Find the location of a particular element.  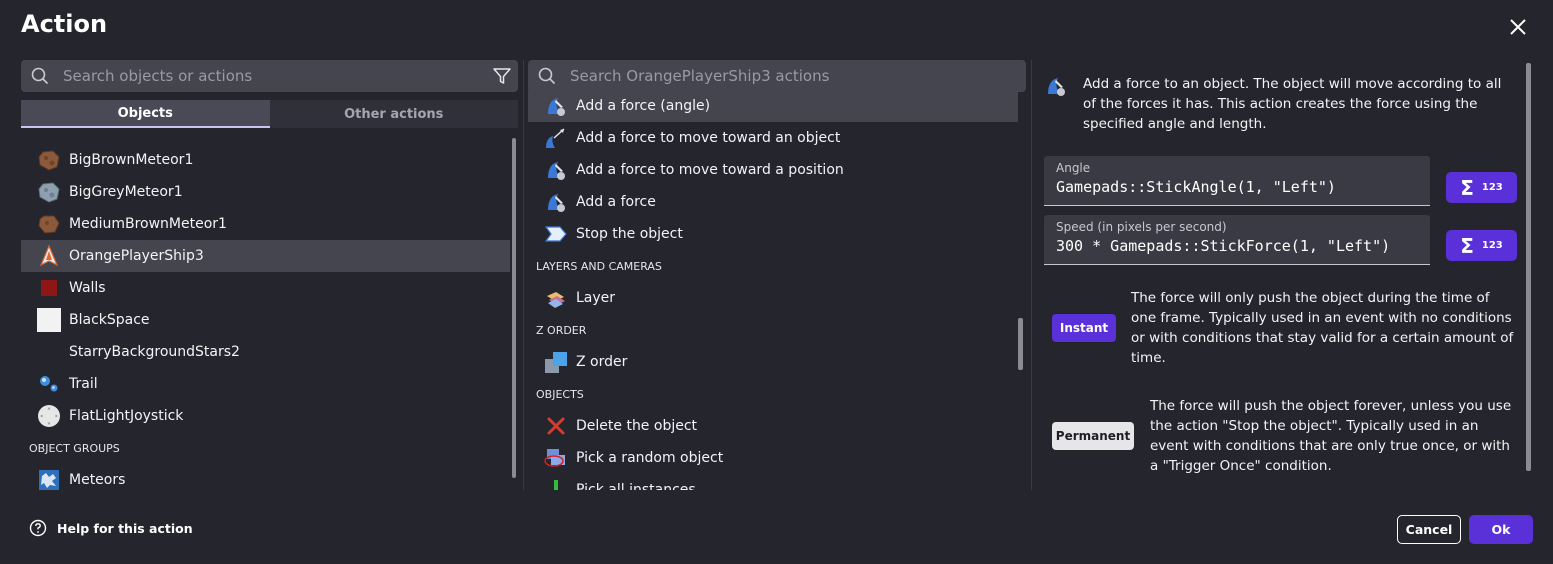

stop-icon is located at coordinates (555, 234).